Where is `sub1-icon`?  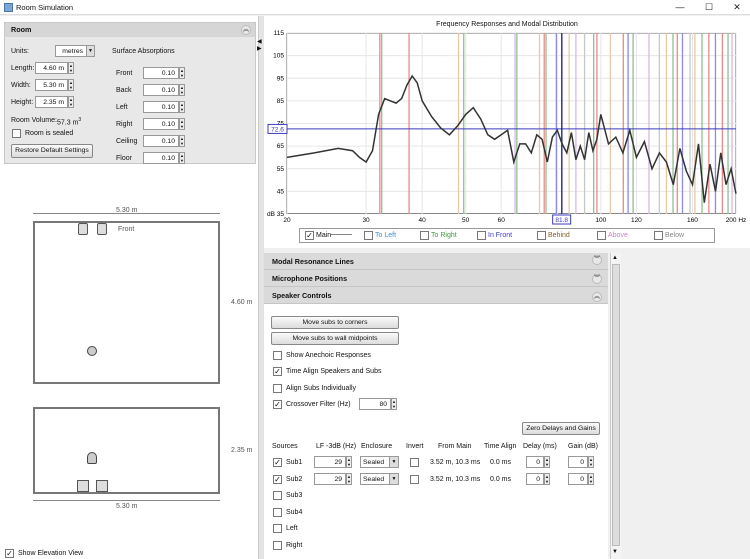 sub1-icon is located at coordinates (83, 486).